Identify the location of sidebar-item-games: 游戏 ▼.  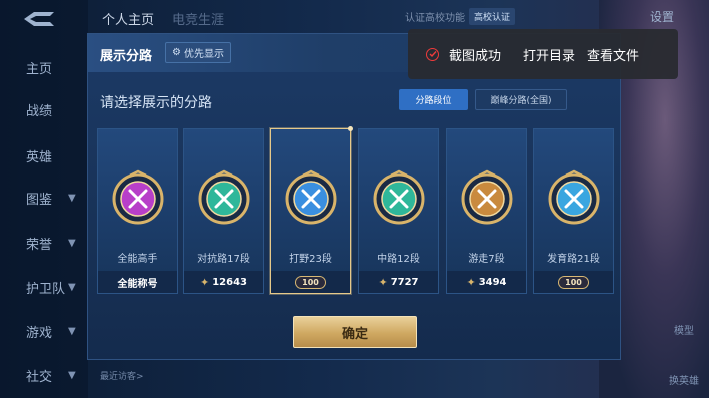
(44, 331).